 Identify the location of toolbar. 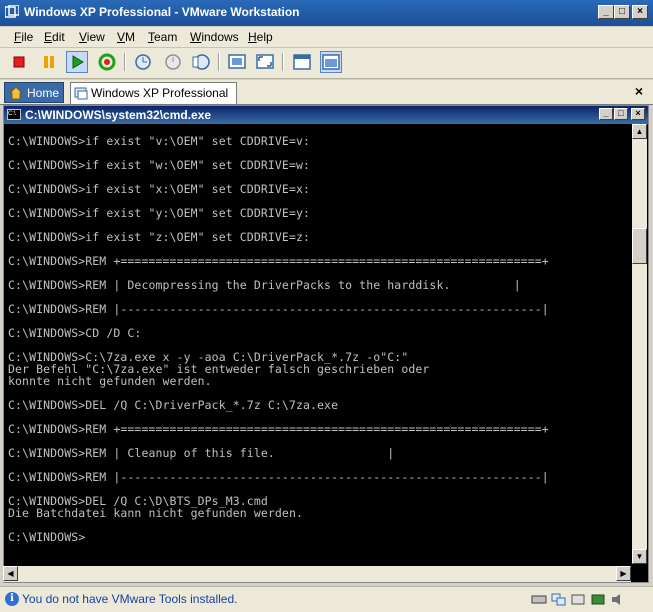
(326, 63).